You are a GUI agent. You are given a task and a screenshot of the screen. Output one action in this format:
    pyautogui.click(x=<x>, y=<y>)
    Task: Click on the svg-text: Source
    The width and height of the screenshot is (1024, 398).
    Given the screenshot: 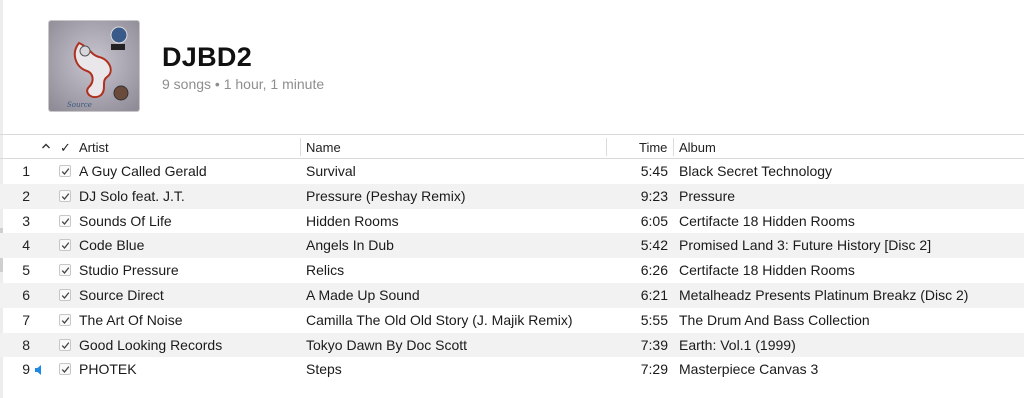 What is the action you would take?
    pyautogui.click(x=79, y=105)
    